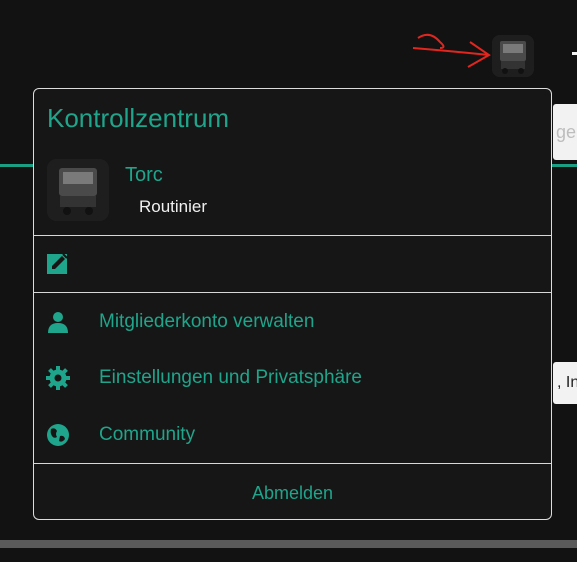 Image resolution: width=577 pixels, height=562 pixels. Describe the element at coordinates (207, 321) in the screenshot. I see `menu-item-label: Mitgliederkonto verwalten` at that location.